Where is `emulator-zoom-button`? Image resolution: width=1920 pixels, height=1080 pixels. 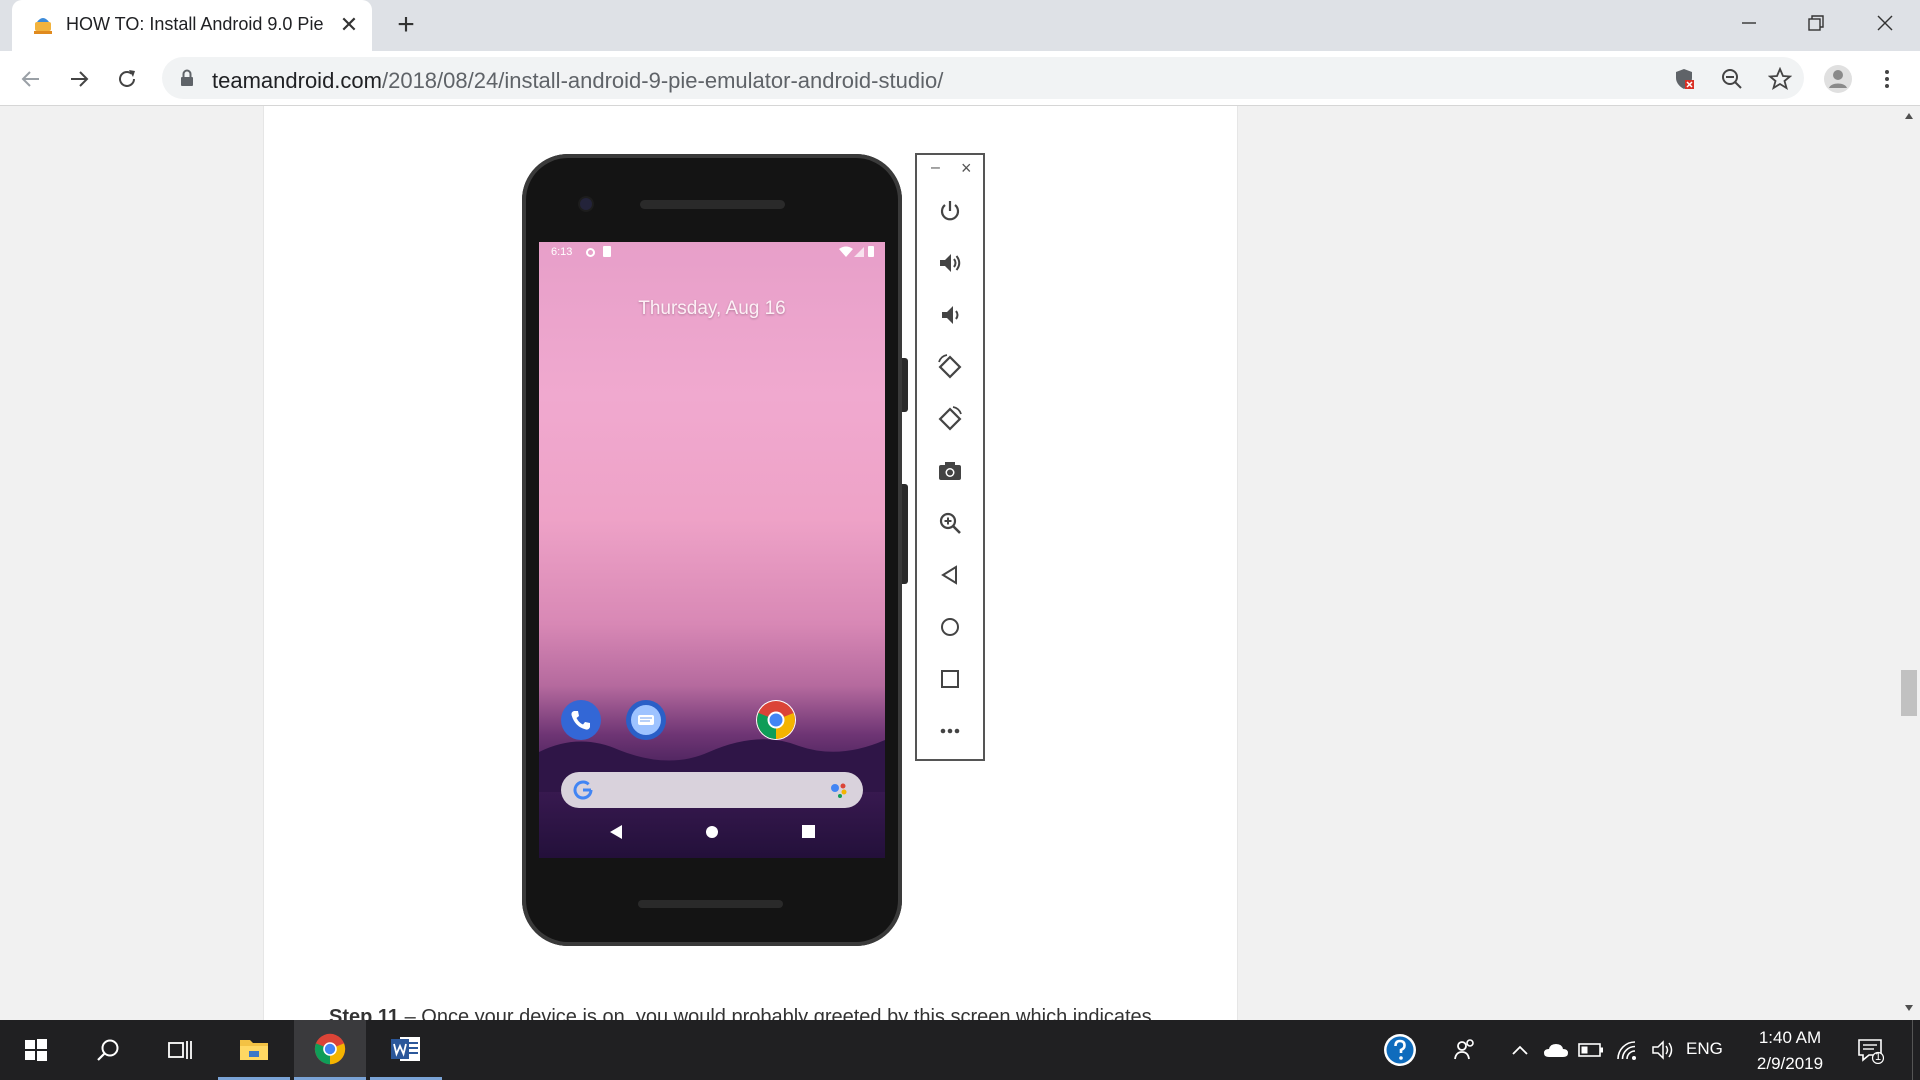 emulator-zoom-button is located at coordinates (950, 523).